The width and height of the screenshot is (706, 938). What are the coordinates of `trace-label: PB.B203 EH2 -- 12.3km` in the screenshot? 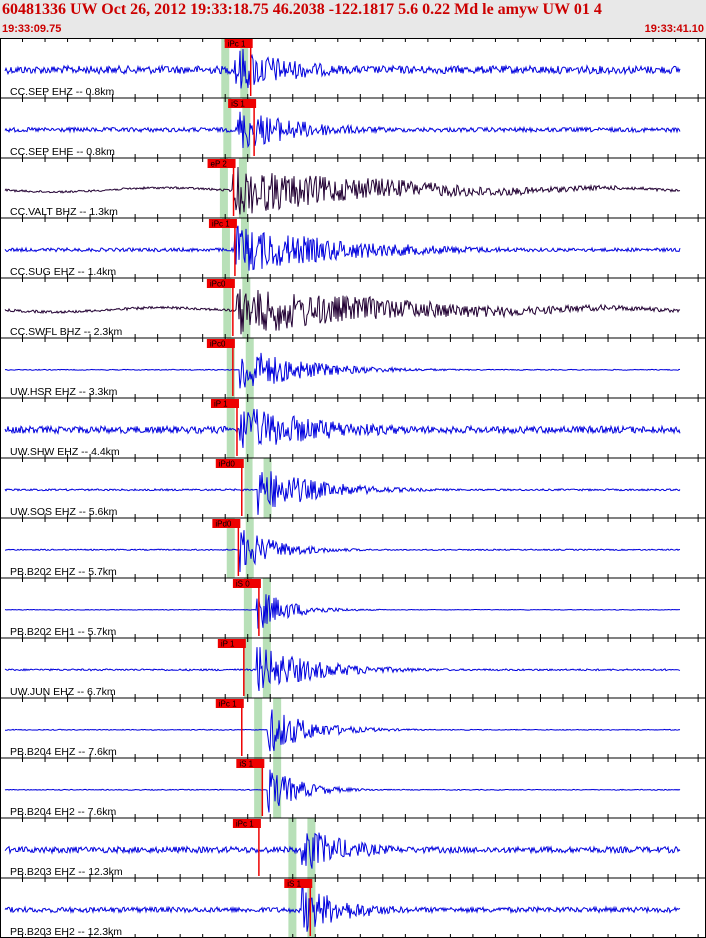 It's located at (66, 932).